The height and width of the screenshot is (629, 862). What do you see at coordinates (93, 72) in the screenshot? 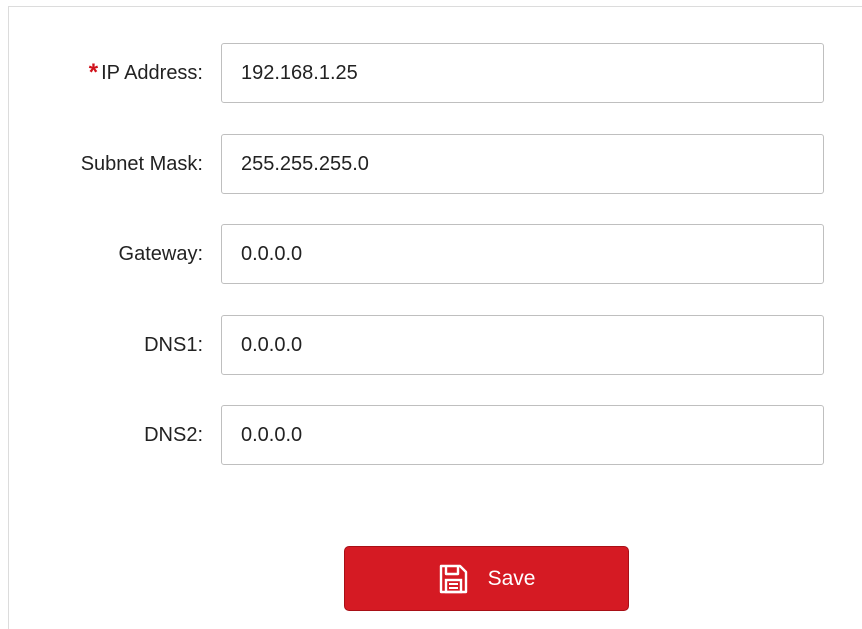
I see `required-asterisk: *` at bounding box center [93, 72].